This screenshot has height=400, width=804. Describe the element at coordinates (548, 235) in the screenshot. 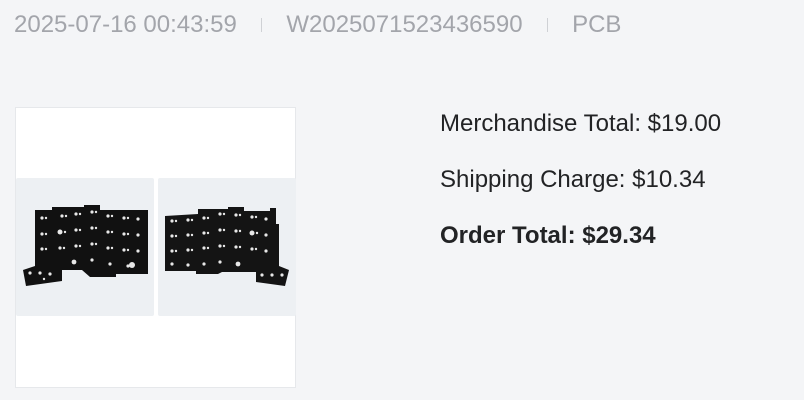

I see `order-total: Order Total: $29.34` at that location.